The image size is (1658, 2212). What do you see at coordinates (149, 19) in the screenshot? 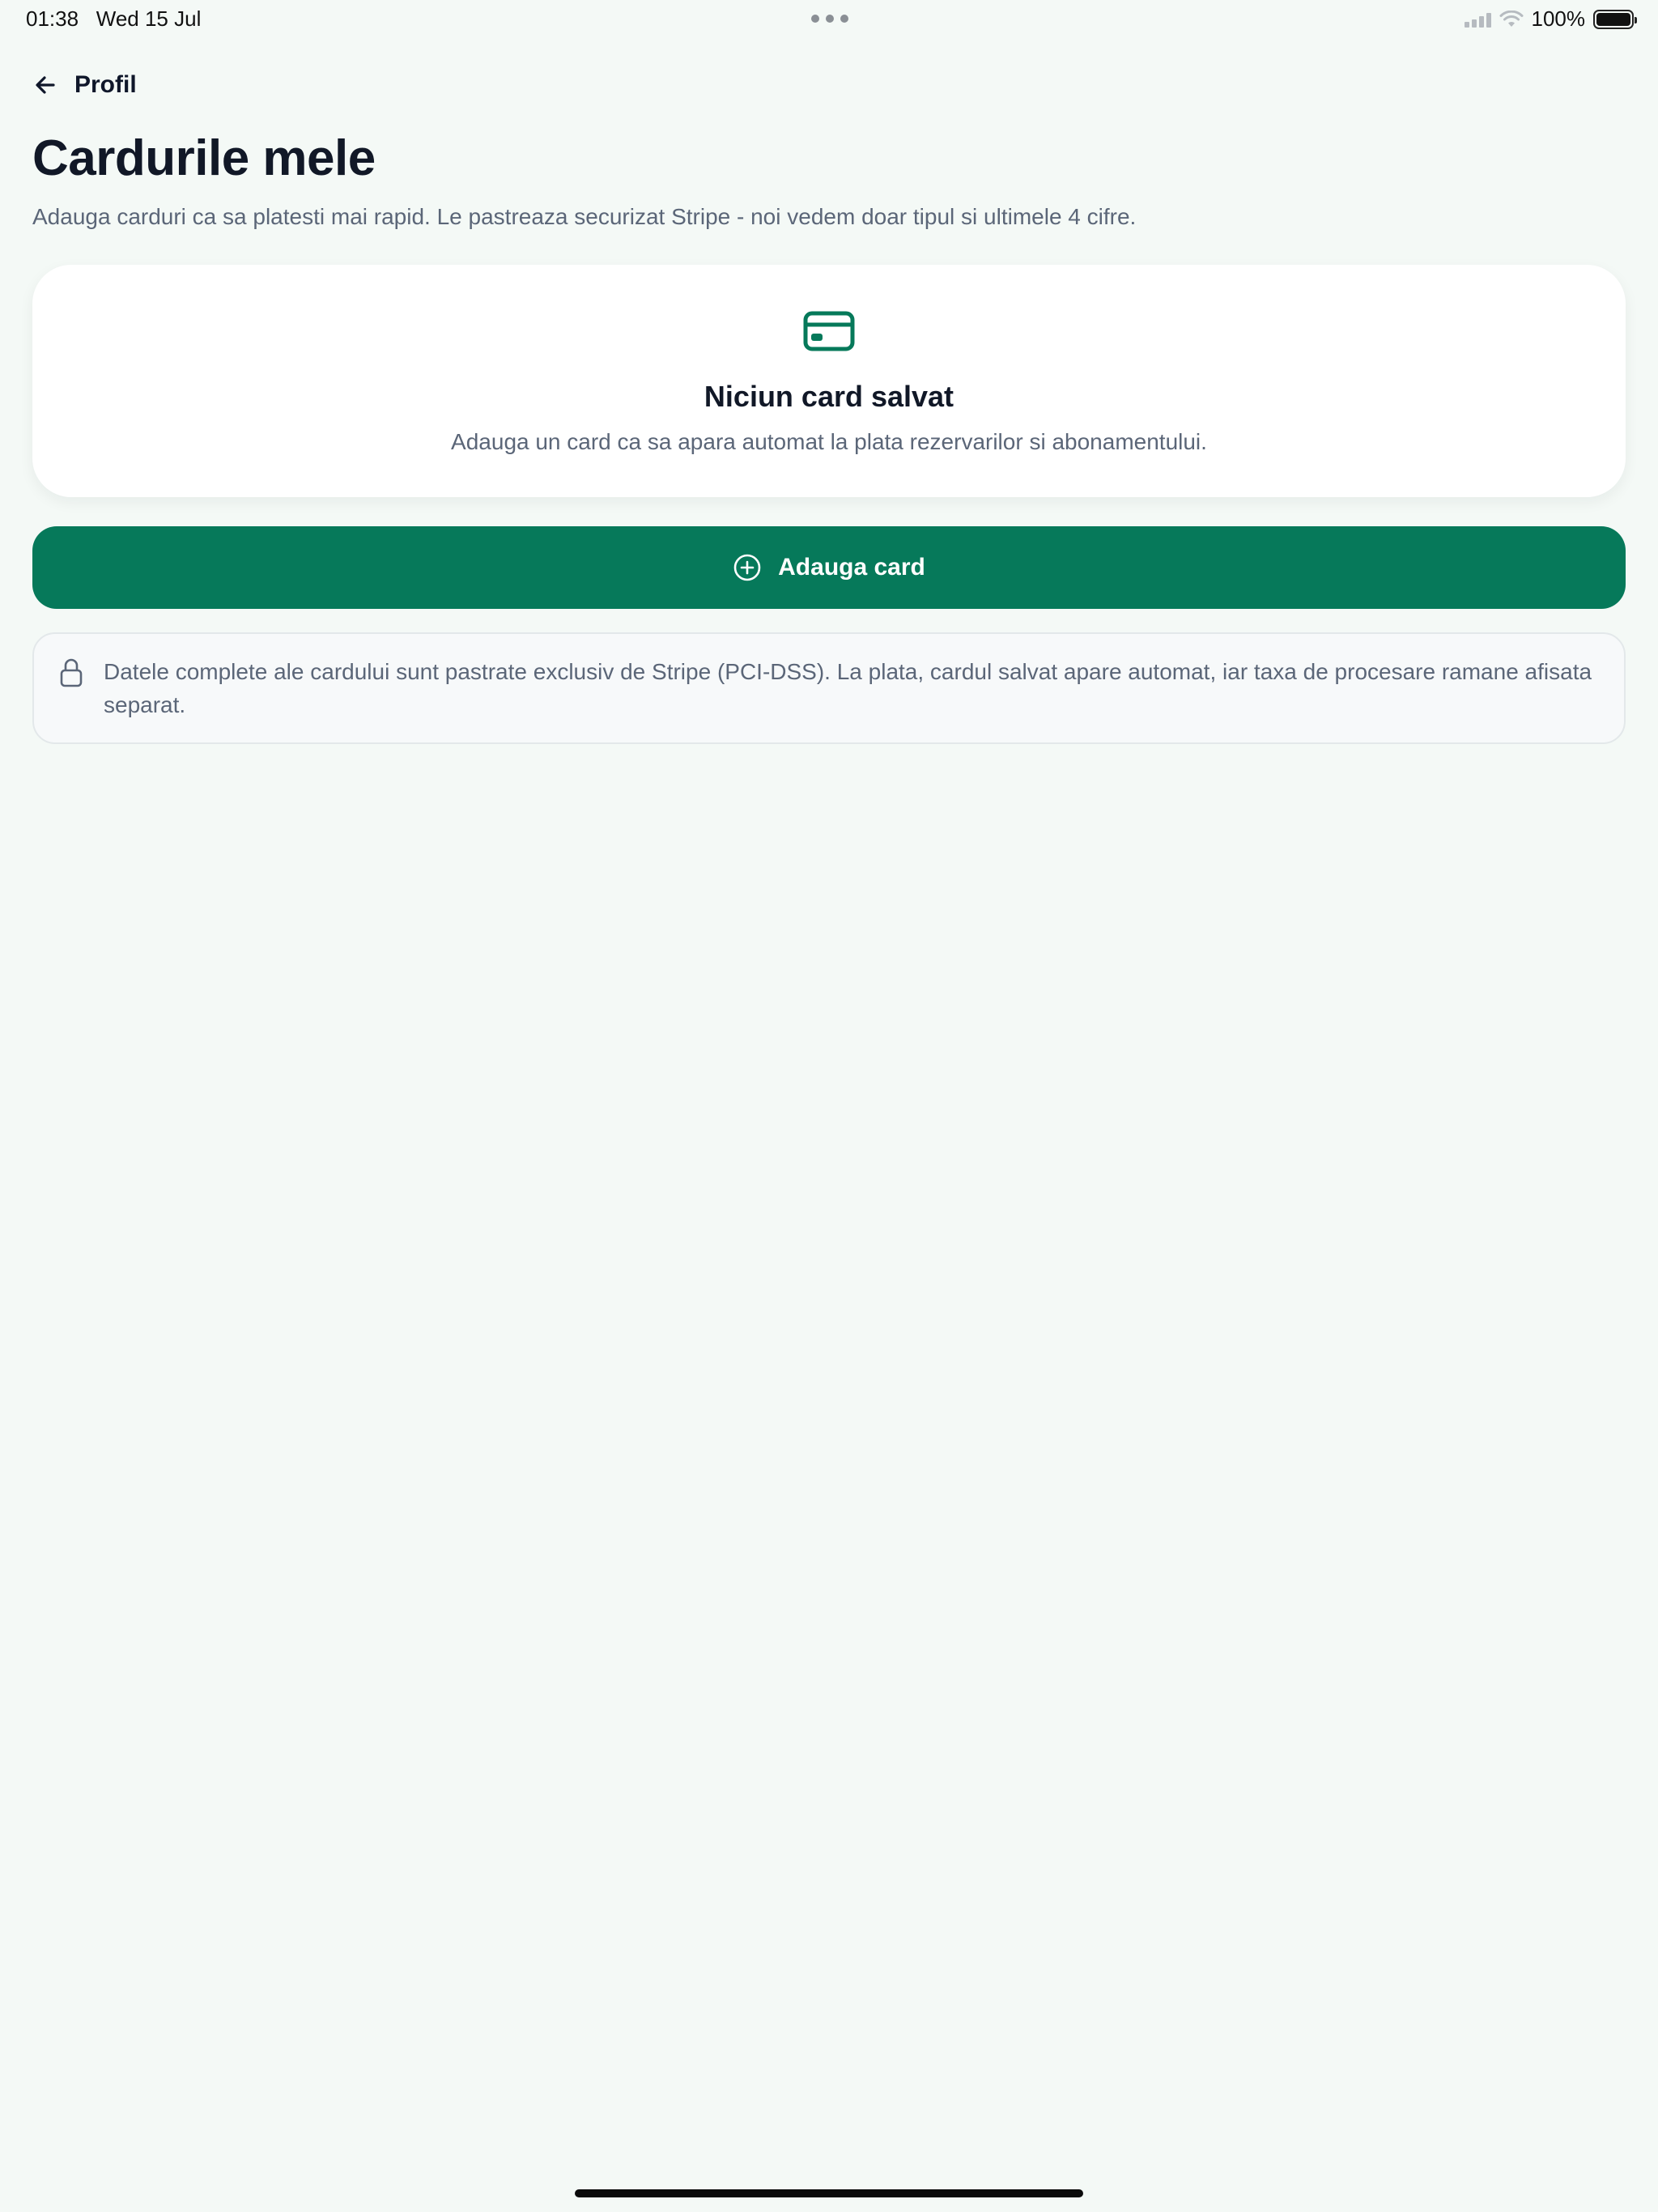
I see `status-date: Wed 15 Jul` at bounding box center [149, 19].